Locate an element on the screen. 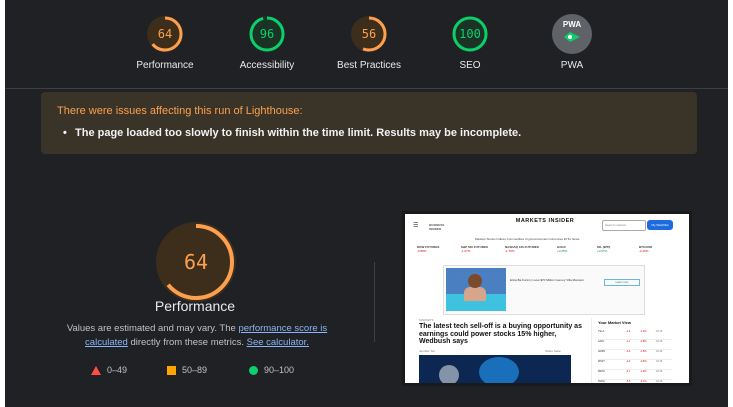 The image size is (733, 407). ticker-item: BTC/USD -2.46% is located at coordinates (646, 249).